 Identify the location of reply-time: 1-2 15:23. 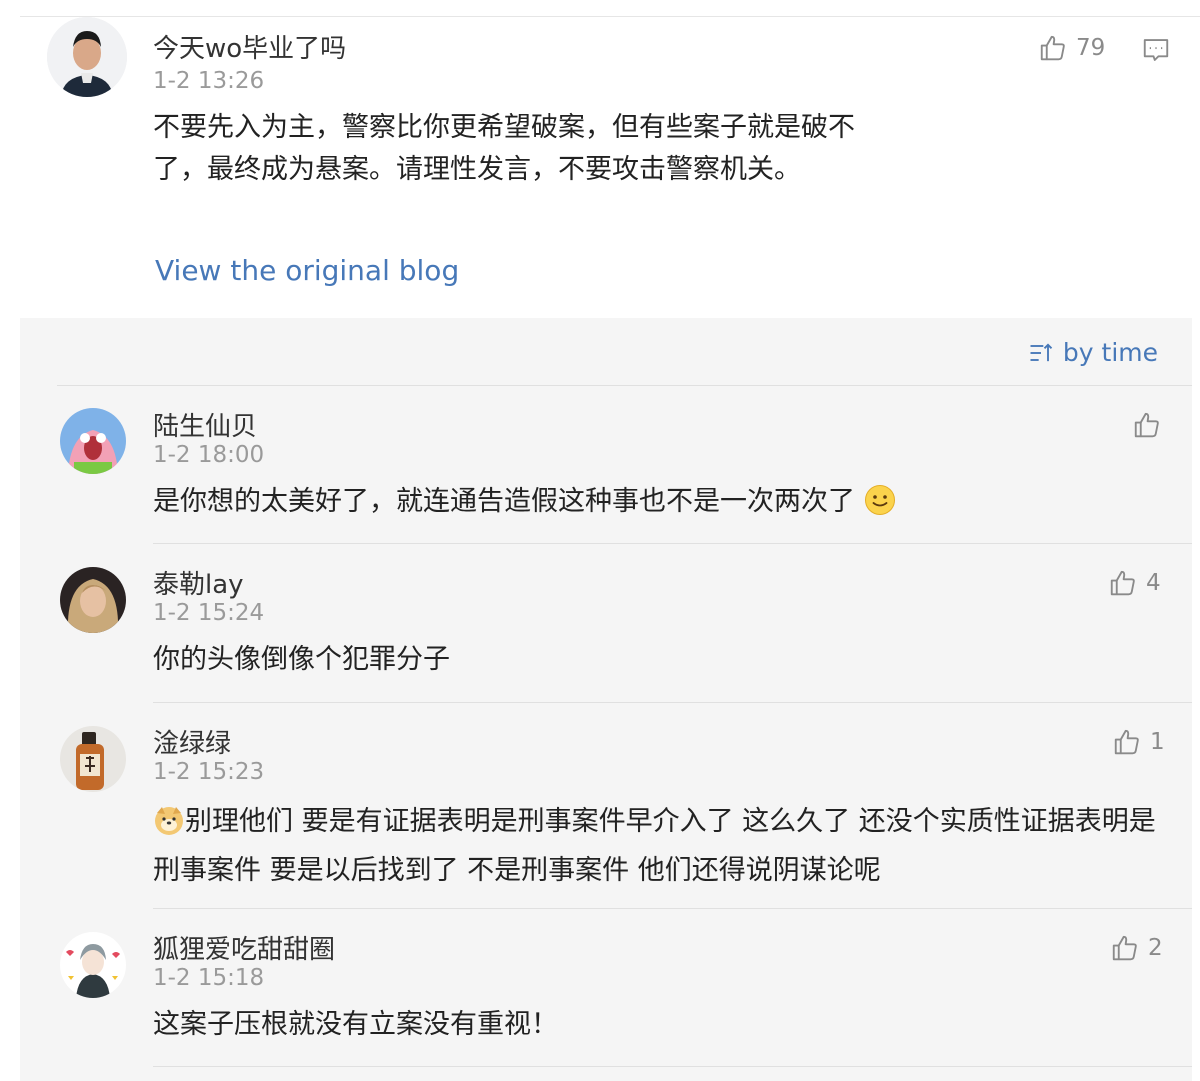
(209, 772).